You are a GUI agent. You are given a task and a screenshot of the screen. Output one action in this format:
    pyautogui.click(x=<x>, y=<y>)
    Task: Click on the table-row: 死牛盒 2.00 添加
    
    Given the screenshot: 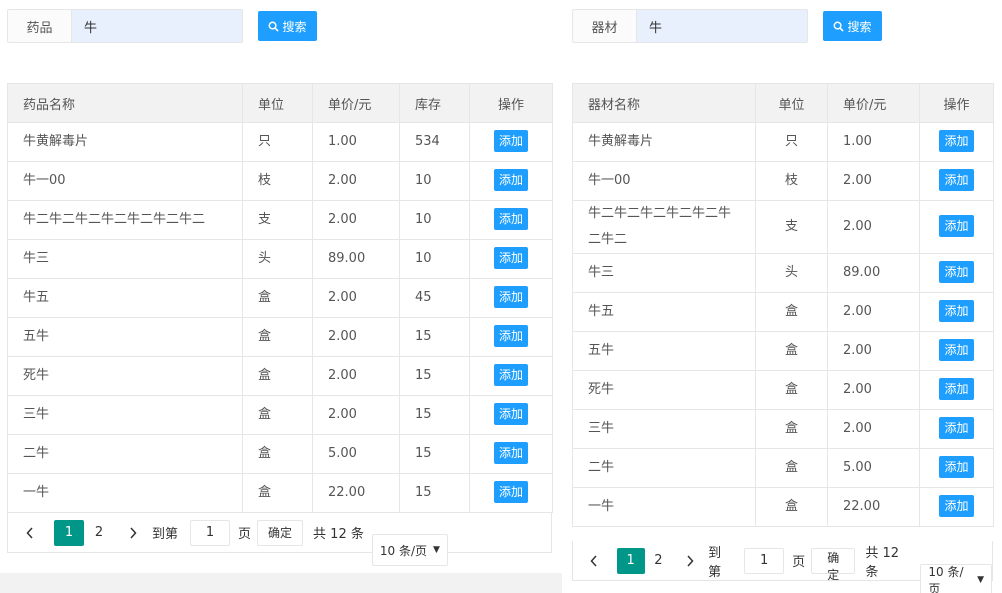 What is the action you would take?
    pyautogui.click(x=783, y=390)
    